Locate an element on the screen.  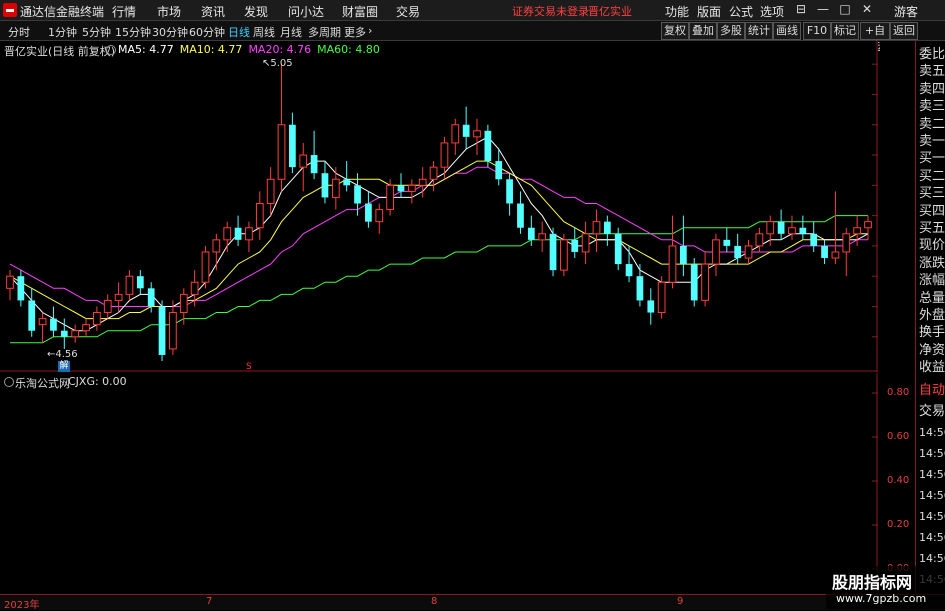
menu-item-function: 功能 is located at coordinates (677, 11).